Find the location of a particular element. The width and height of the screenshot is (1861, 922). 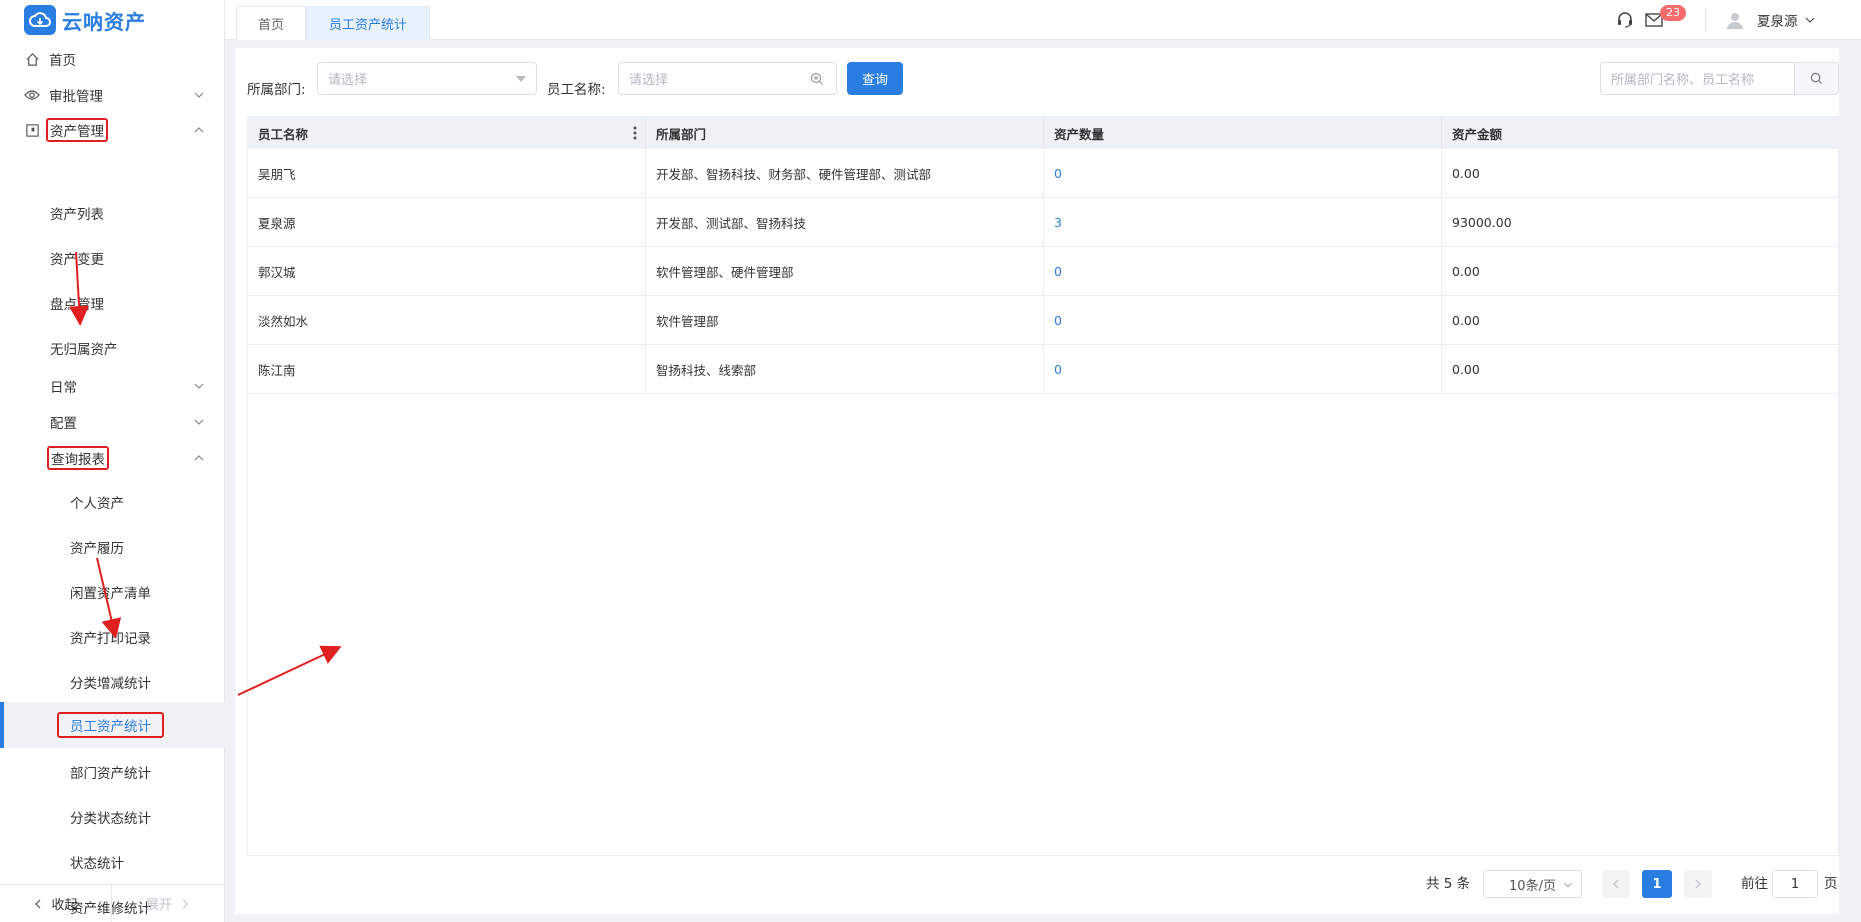

keyword-search-button is located at coordinates (1816, 78).